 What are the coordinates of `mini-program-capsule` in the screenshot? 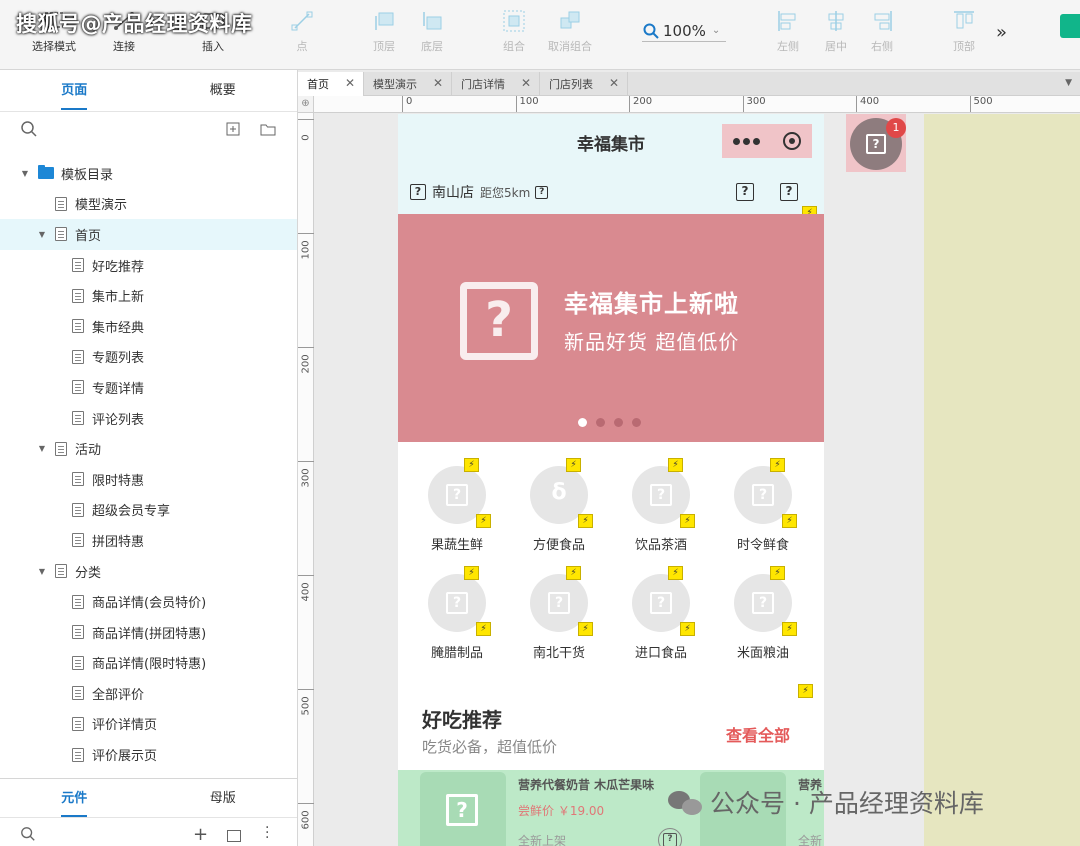 It's located at (767, 141).